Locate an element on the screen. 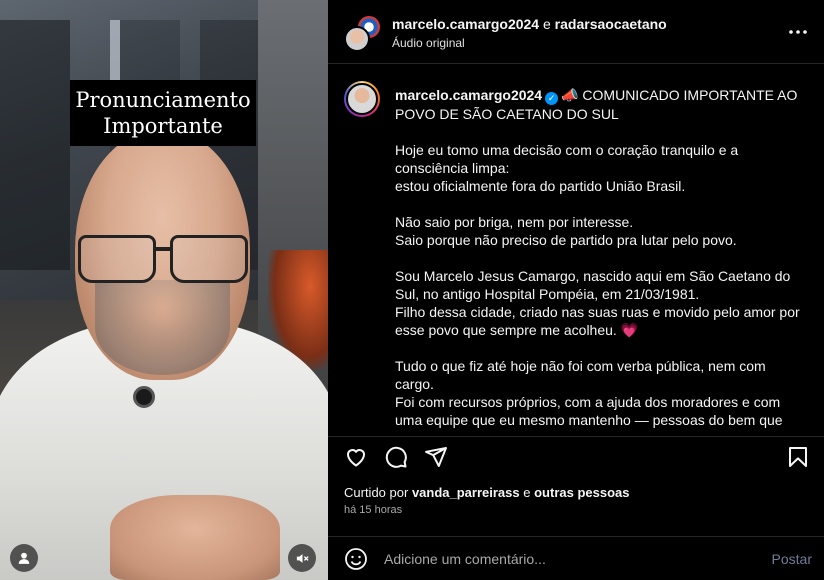 Image resolution: width=824 pixels, height=580 pixels. megaphone-emoji: 📣 is located at coordinates (570, 95).